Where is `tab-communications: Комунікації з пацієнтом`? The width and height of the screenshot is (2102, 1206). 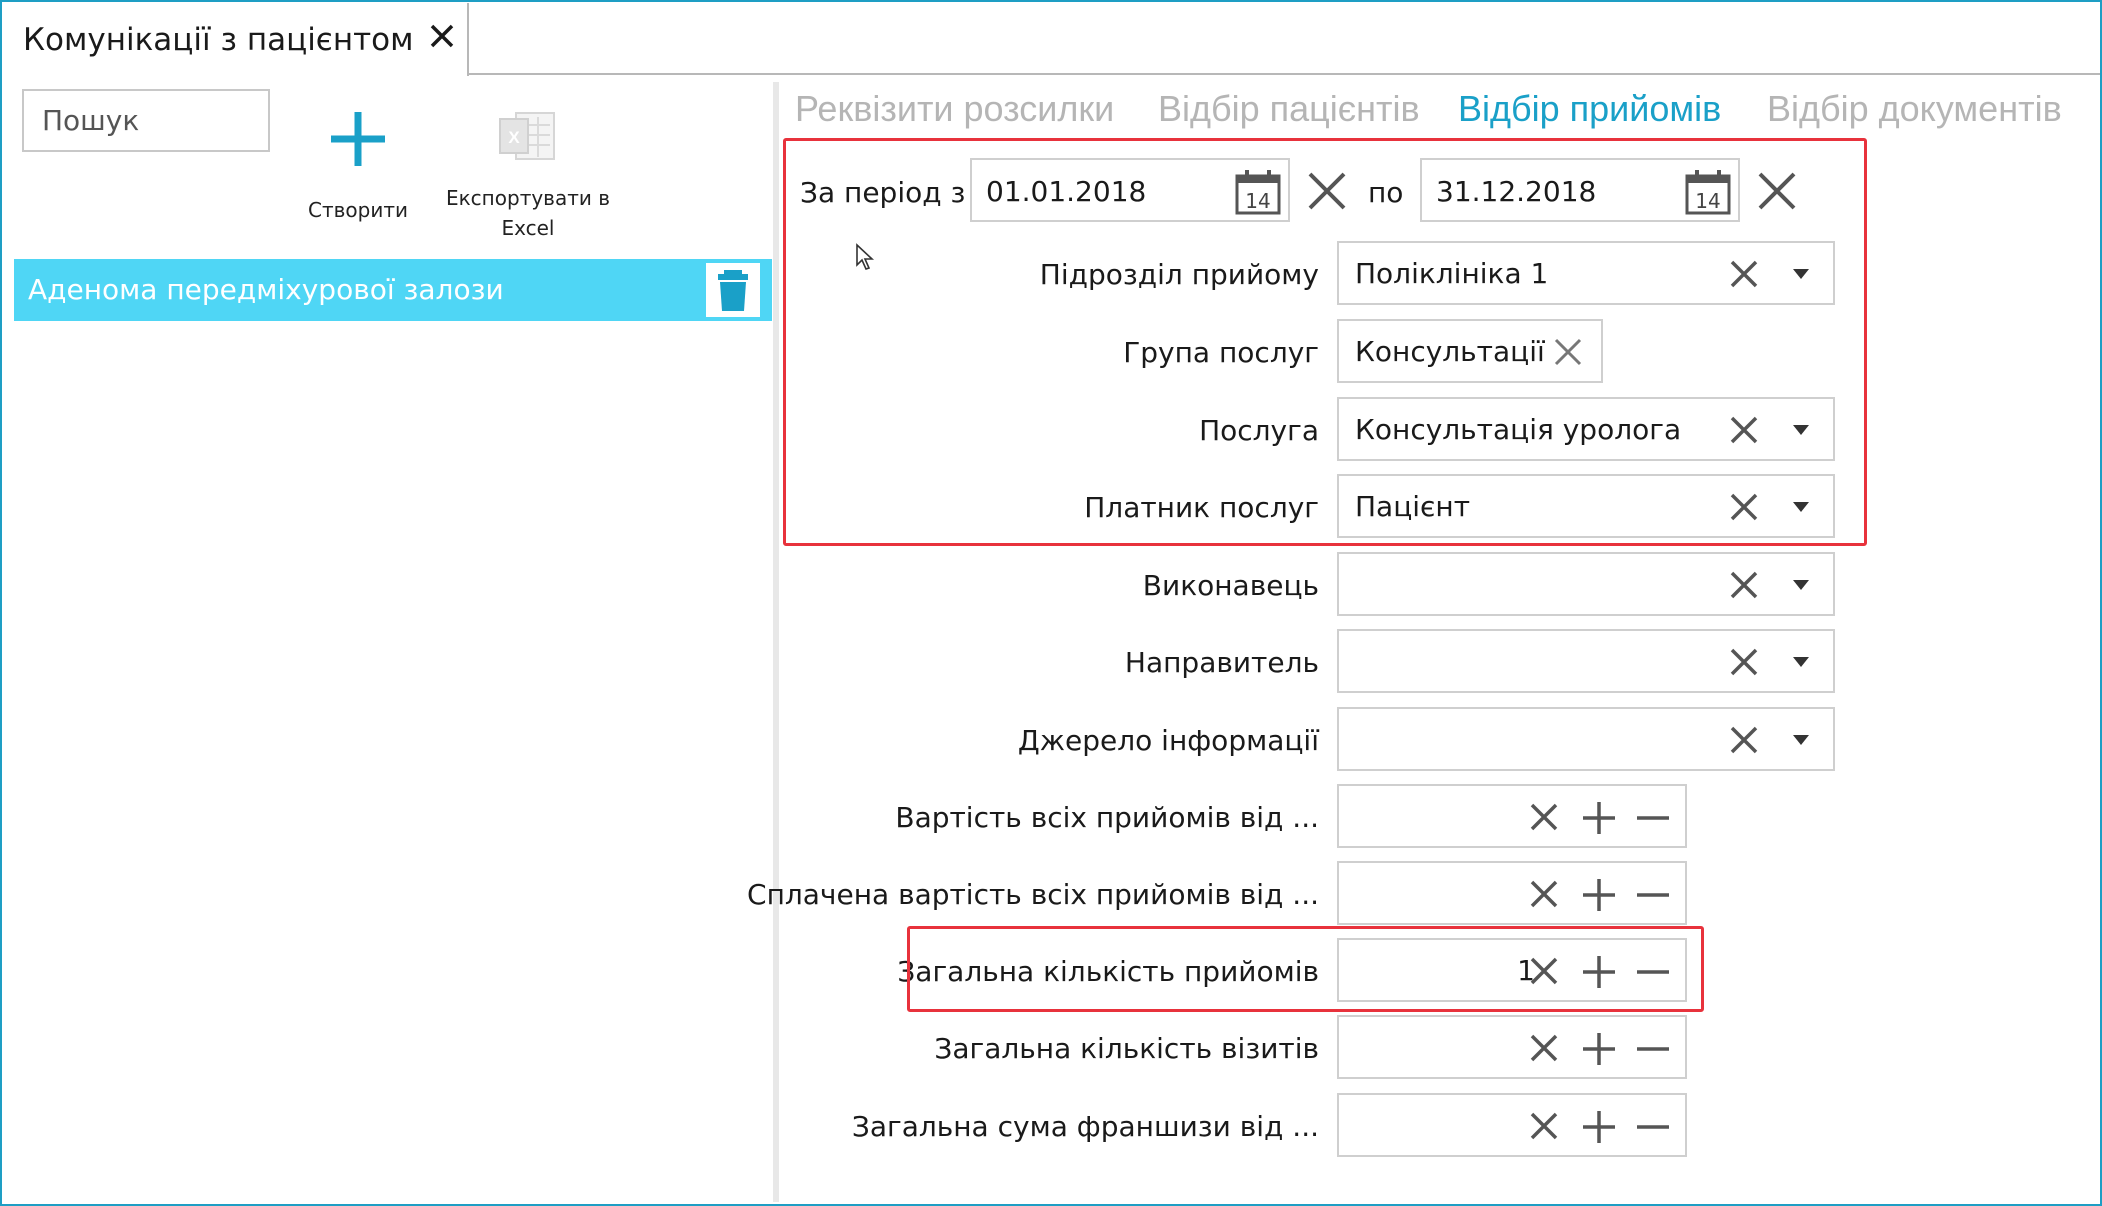
tab-communications: Комунікації з пацієнтом is located at coordinates (236, 39).